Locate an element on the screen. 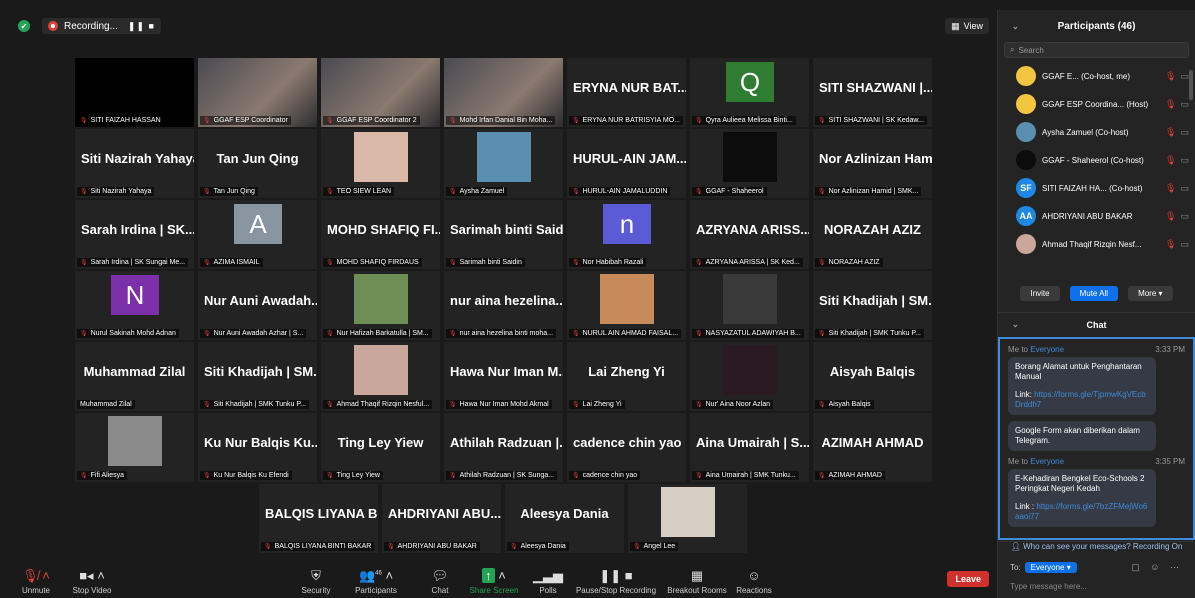 Image resolution: width=1195 pixels, height=598 pixels. pause-recording-button: ❚❚ ■ Pause/Stop Recording is located at coordinates (616, 581).